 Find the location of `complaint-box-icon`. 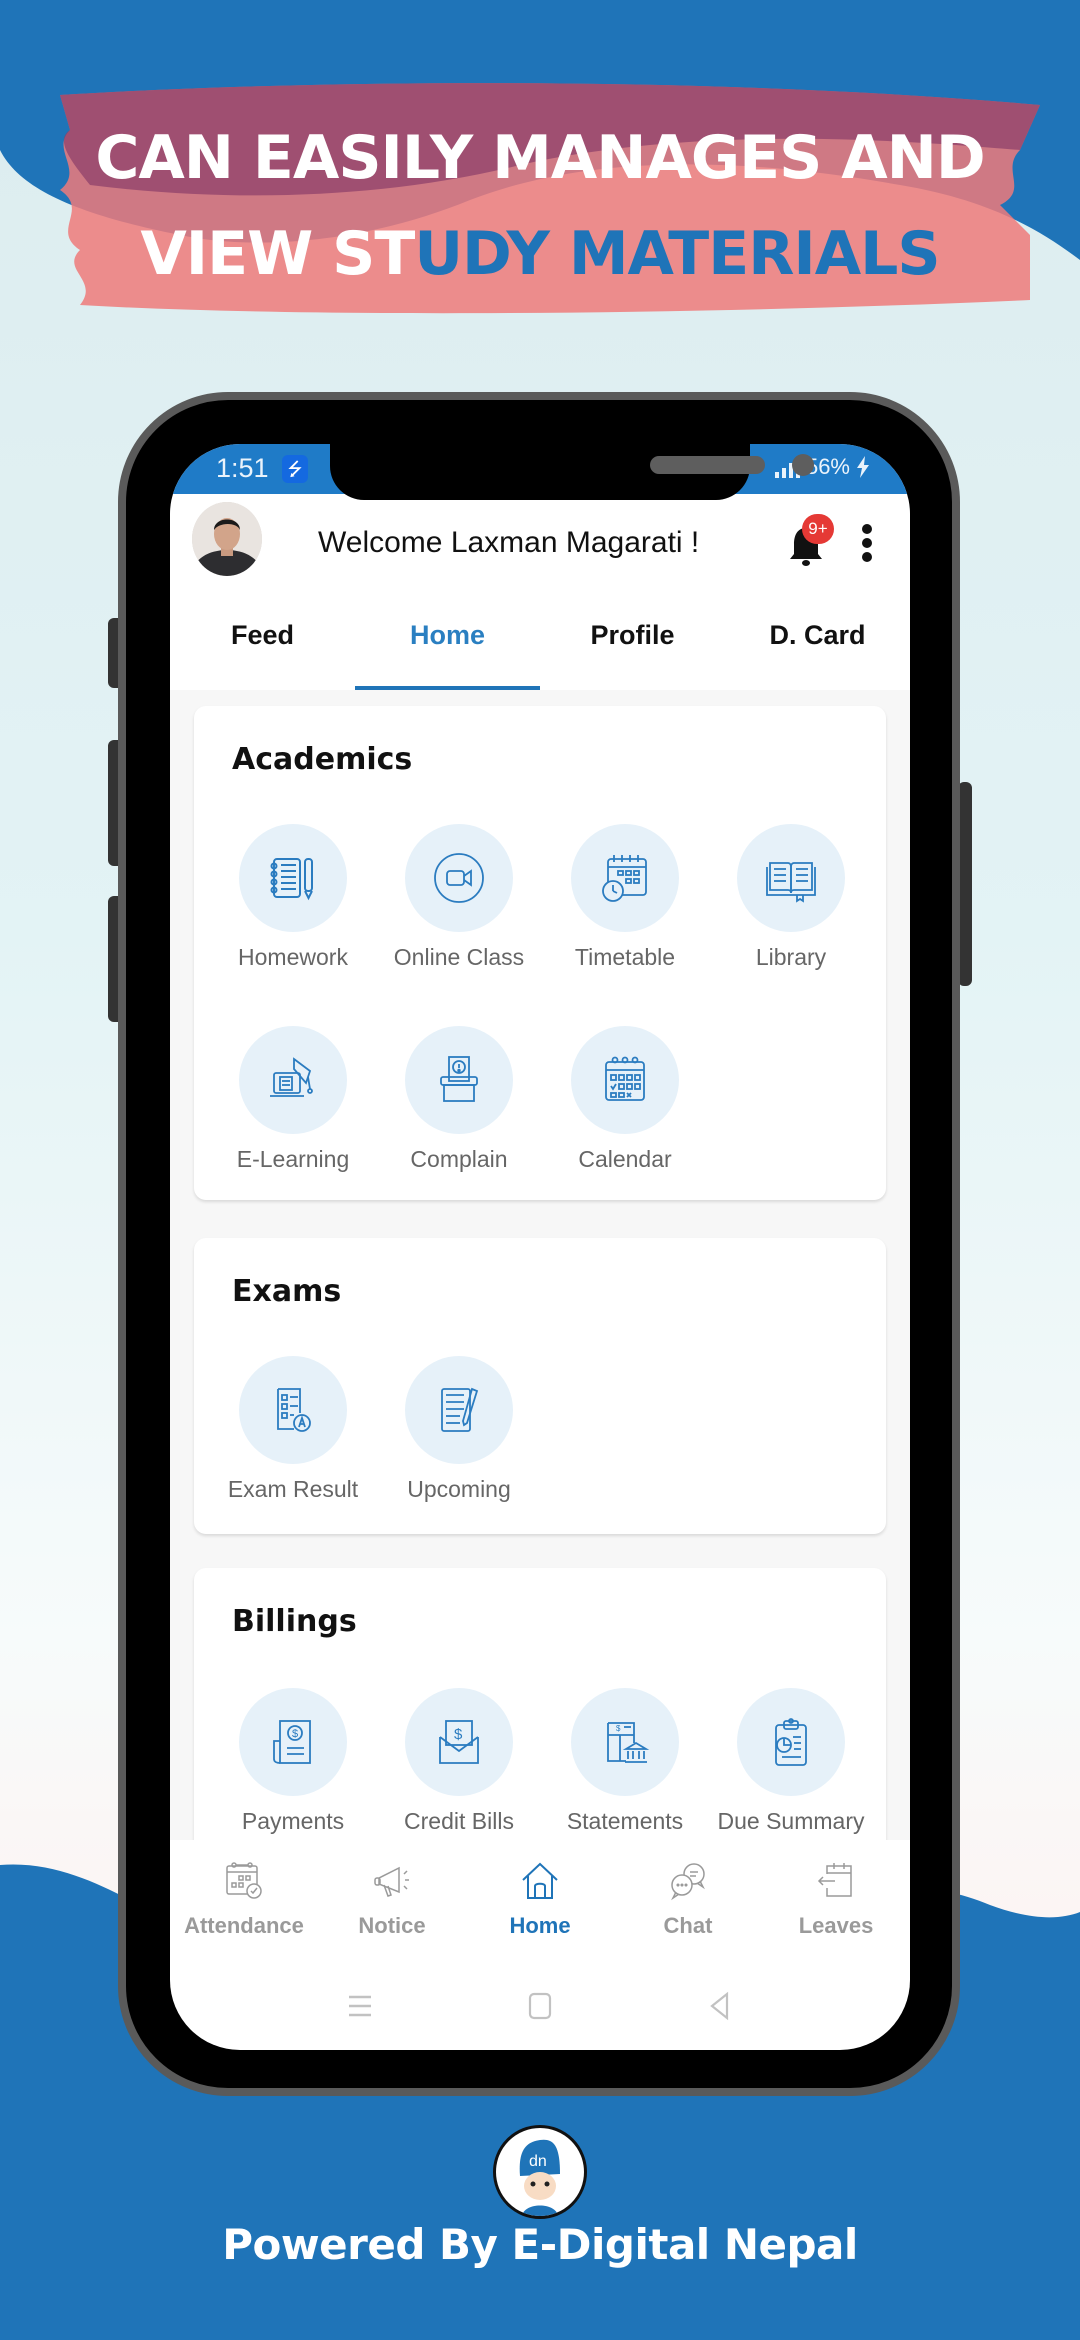

complaint-box-icon is located at coordinates (459, 1079).